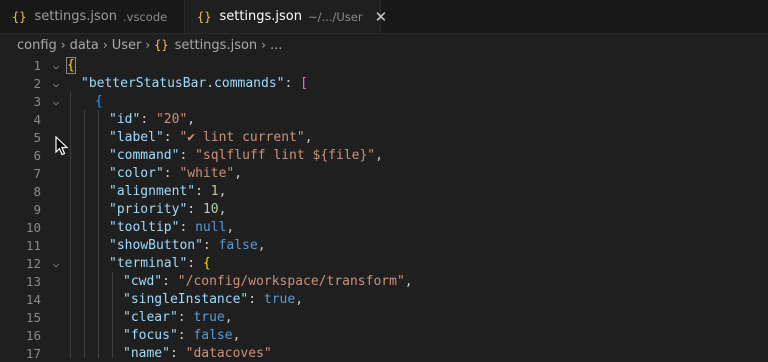  I want to click on line-number: 1, so click(37, 65).